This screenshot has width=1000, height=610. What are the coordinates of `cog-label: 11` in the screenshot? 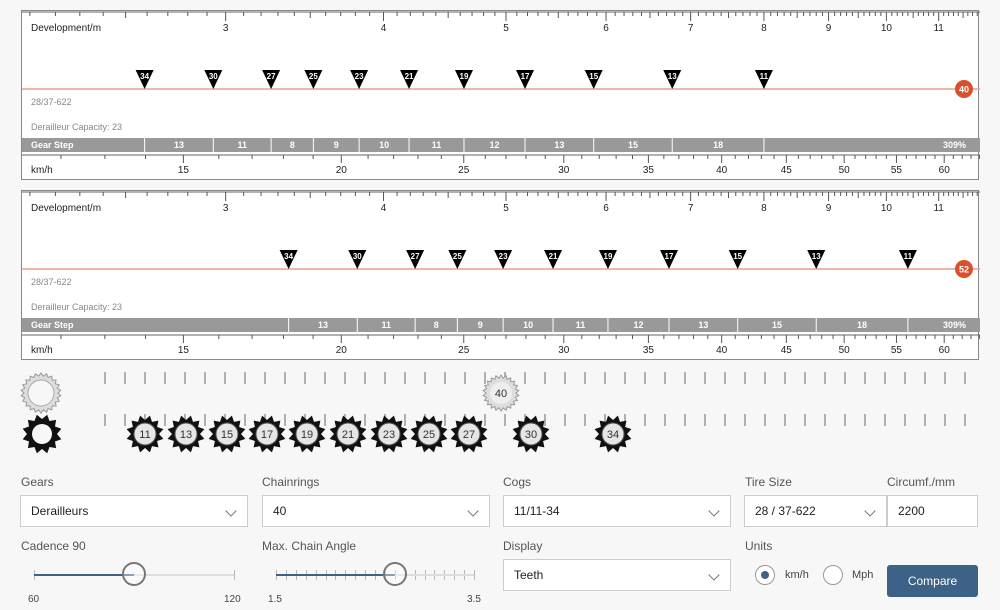 It's located at (144, 435).